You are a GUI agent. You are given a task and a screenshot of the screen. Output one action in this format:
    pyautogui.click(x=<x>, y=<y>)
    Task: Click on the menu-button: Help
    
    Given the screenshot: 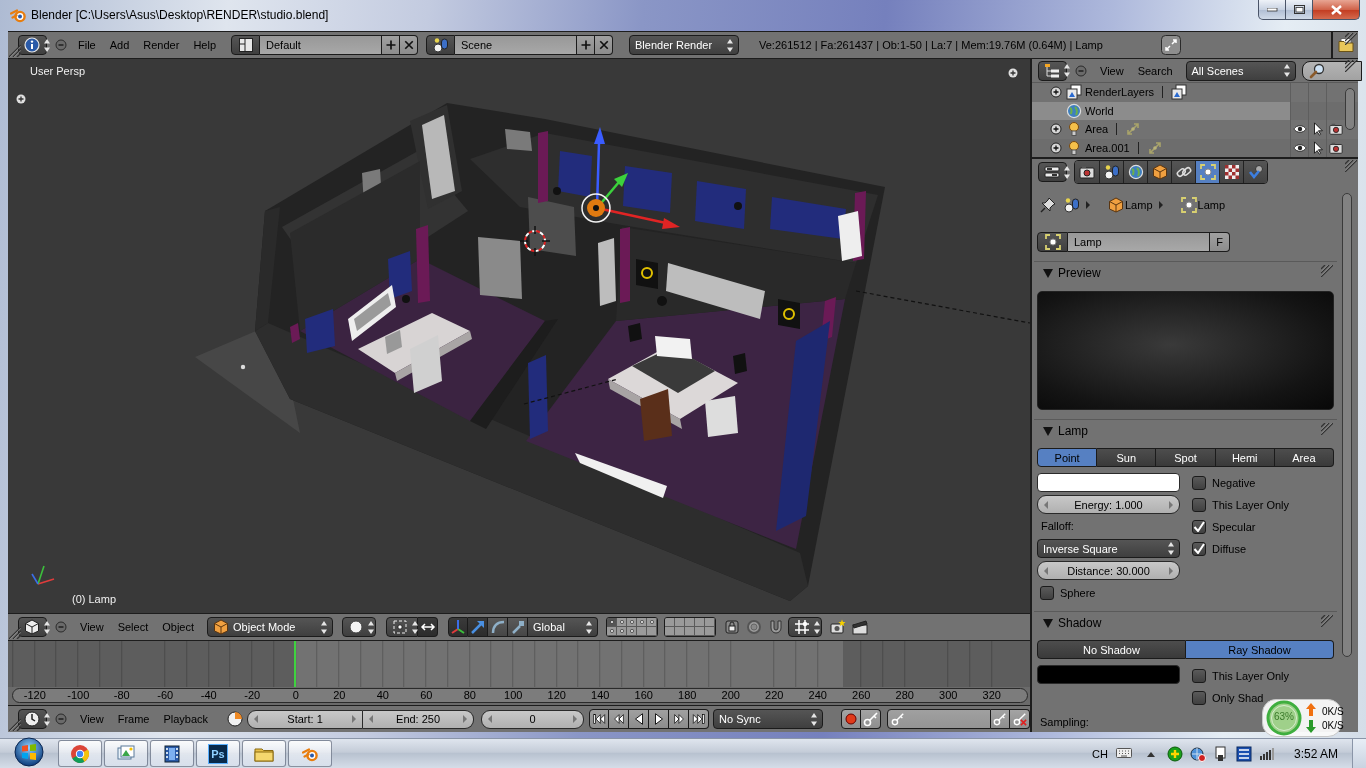 What is the action you would take?
    pyautogui.click(x=204, y=45)
    